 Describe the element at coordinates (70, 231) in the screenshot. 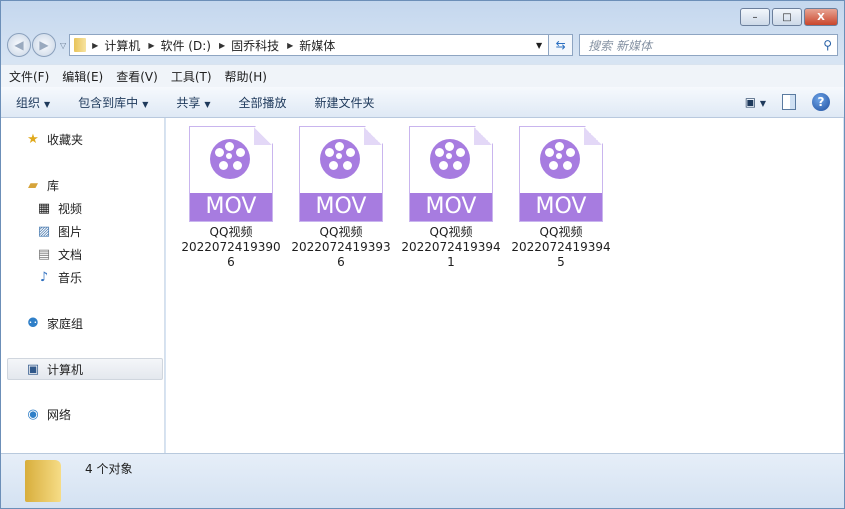

I see `label: 图片` at that location.